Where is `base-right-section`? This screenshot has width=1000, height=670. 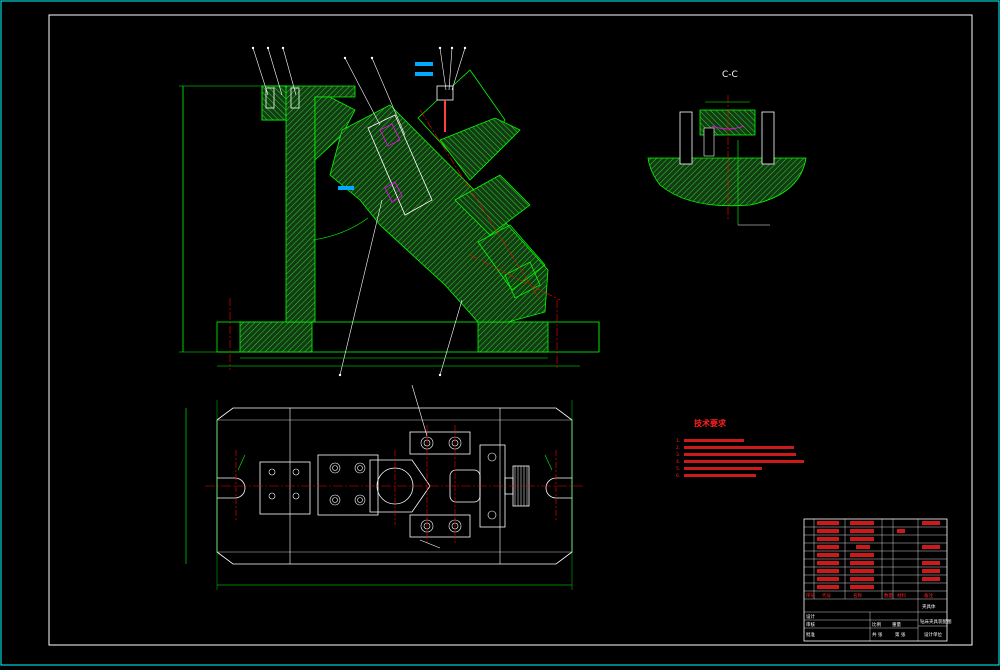 base-right-section is located at coordinates (513, 337).